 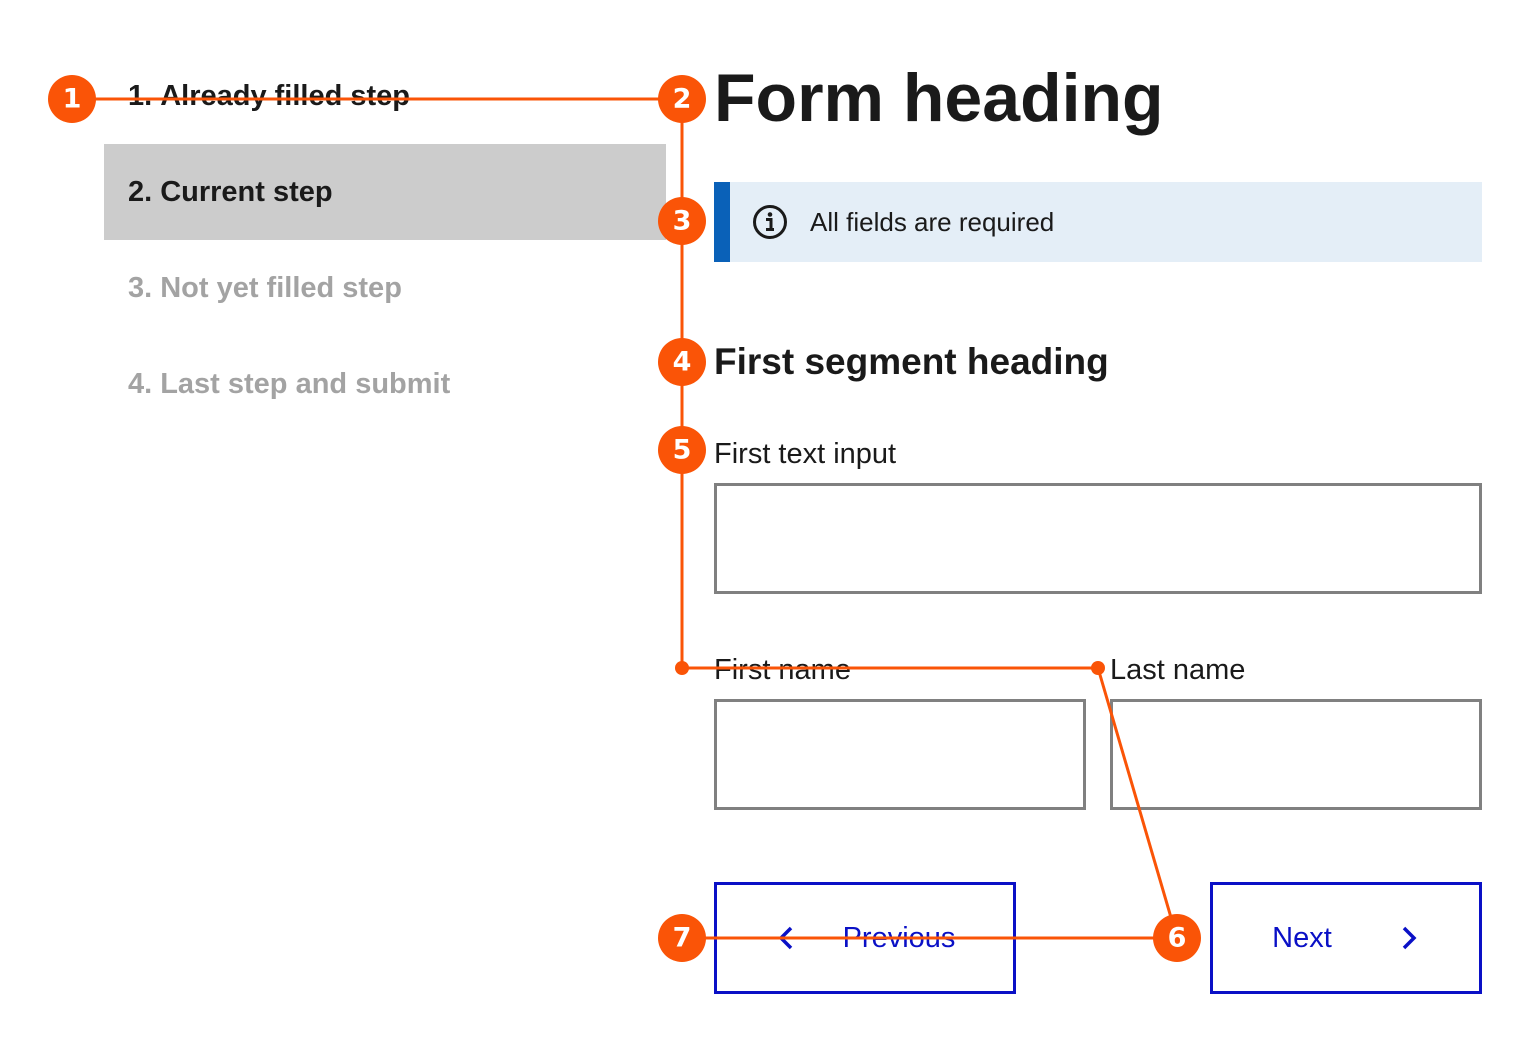 What do you see at coordinates (1302, 937) in the screenshot?
I see `next-button-label: Next` at bounding box center [1302, 937].